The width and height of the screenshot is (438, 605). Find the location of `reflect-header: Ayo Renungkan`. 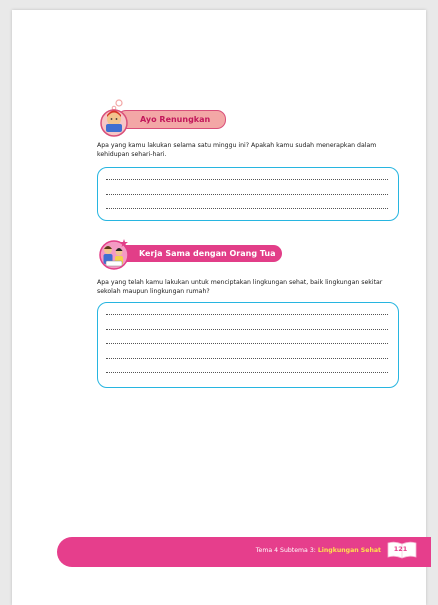

reflect-header: Ayo Renungkan is located at coordinates (162, 118).